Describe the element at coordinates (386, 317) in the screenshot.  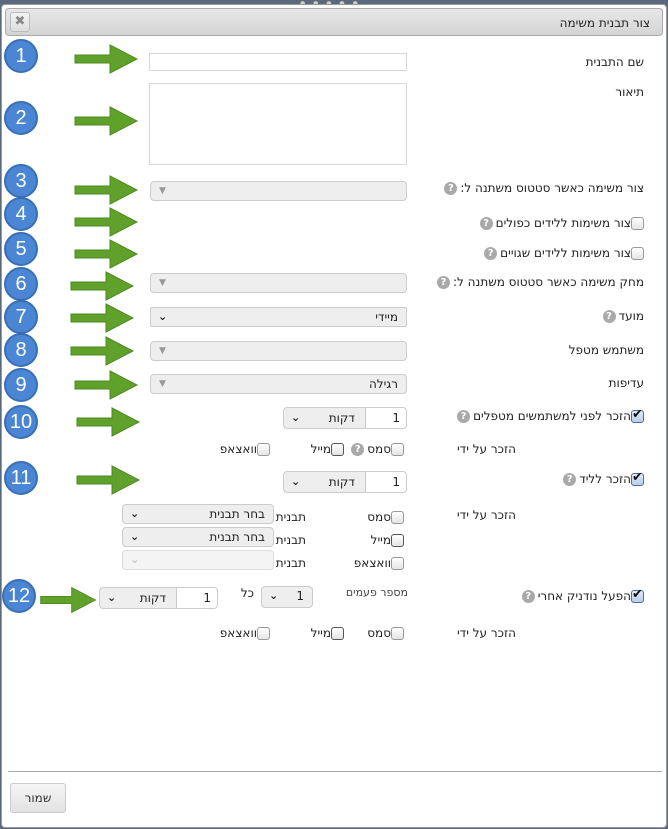
I see `due-value: מיידי` at that location.